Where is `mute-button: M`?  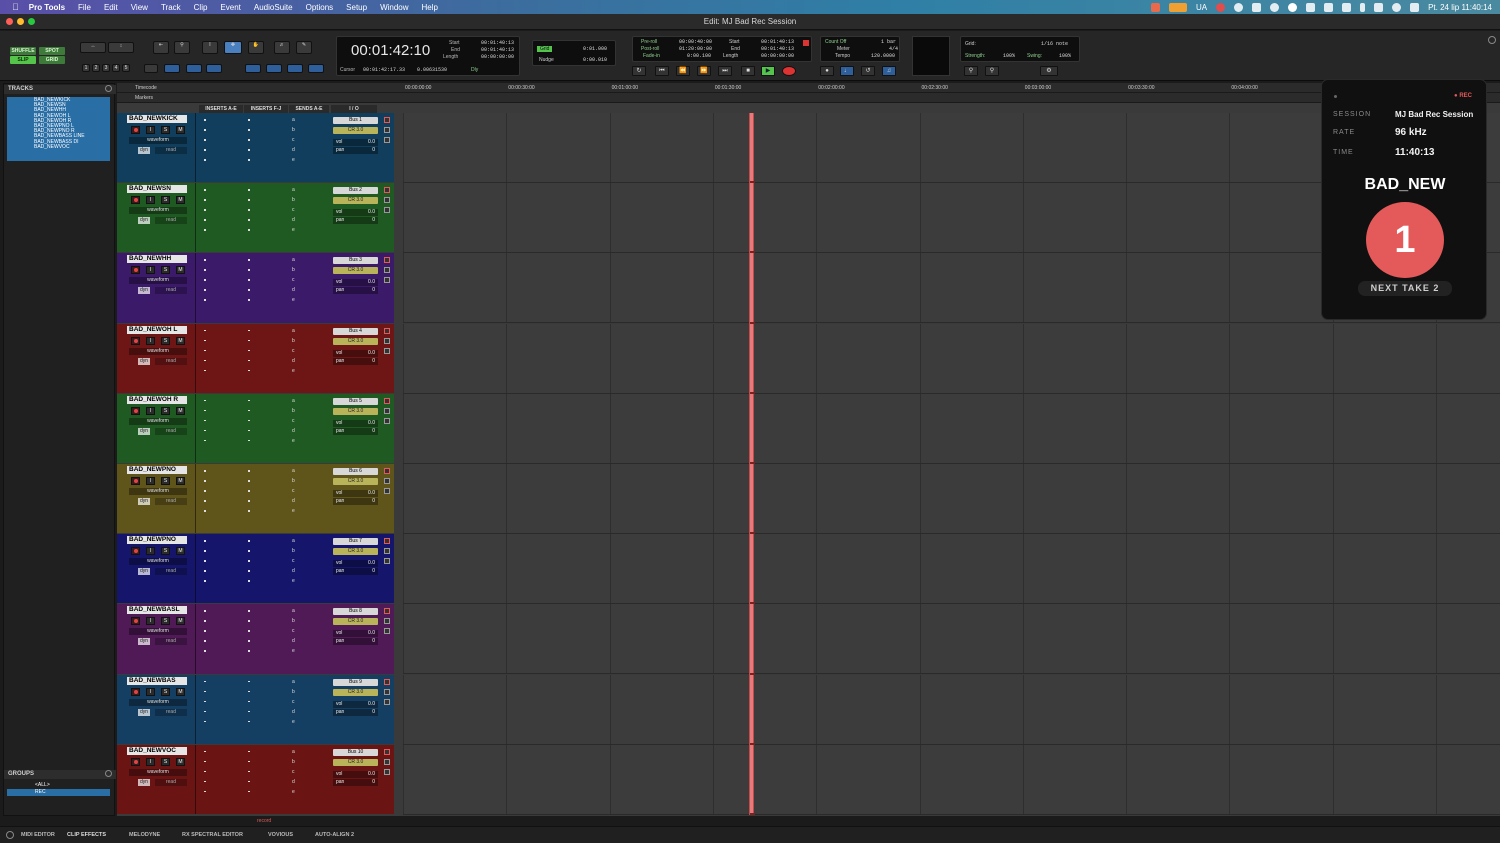
mute-button: M is located at coordinates (180, 410).